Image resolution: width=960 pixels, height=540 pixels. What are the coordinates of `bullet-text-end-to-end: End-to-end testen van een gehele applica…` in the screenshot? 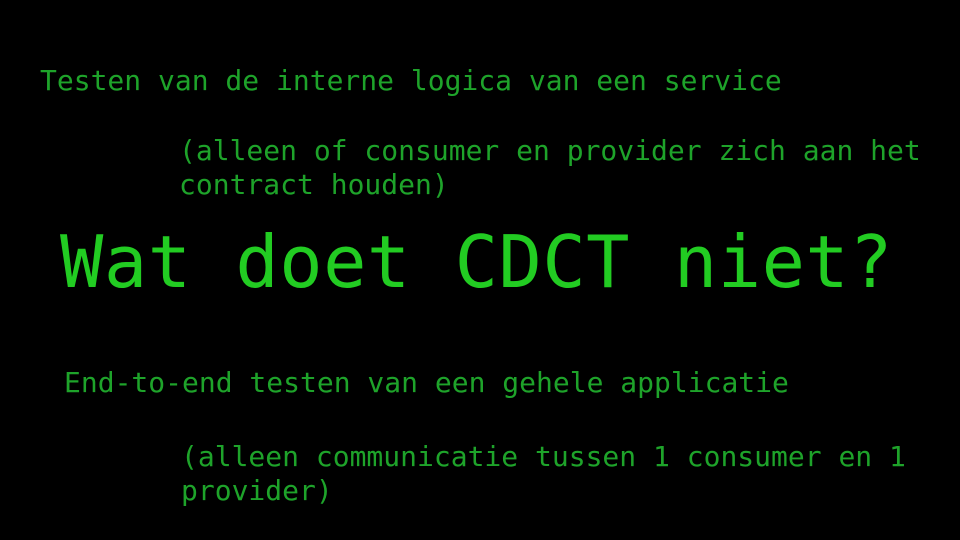 It's located at (426, 382).